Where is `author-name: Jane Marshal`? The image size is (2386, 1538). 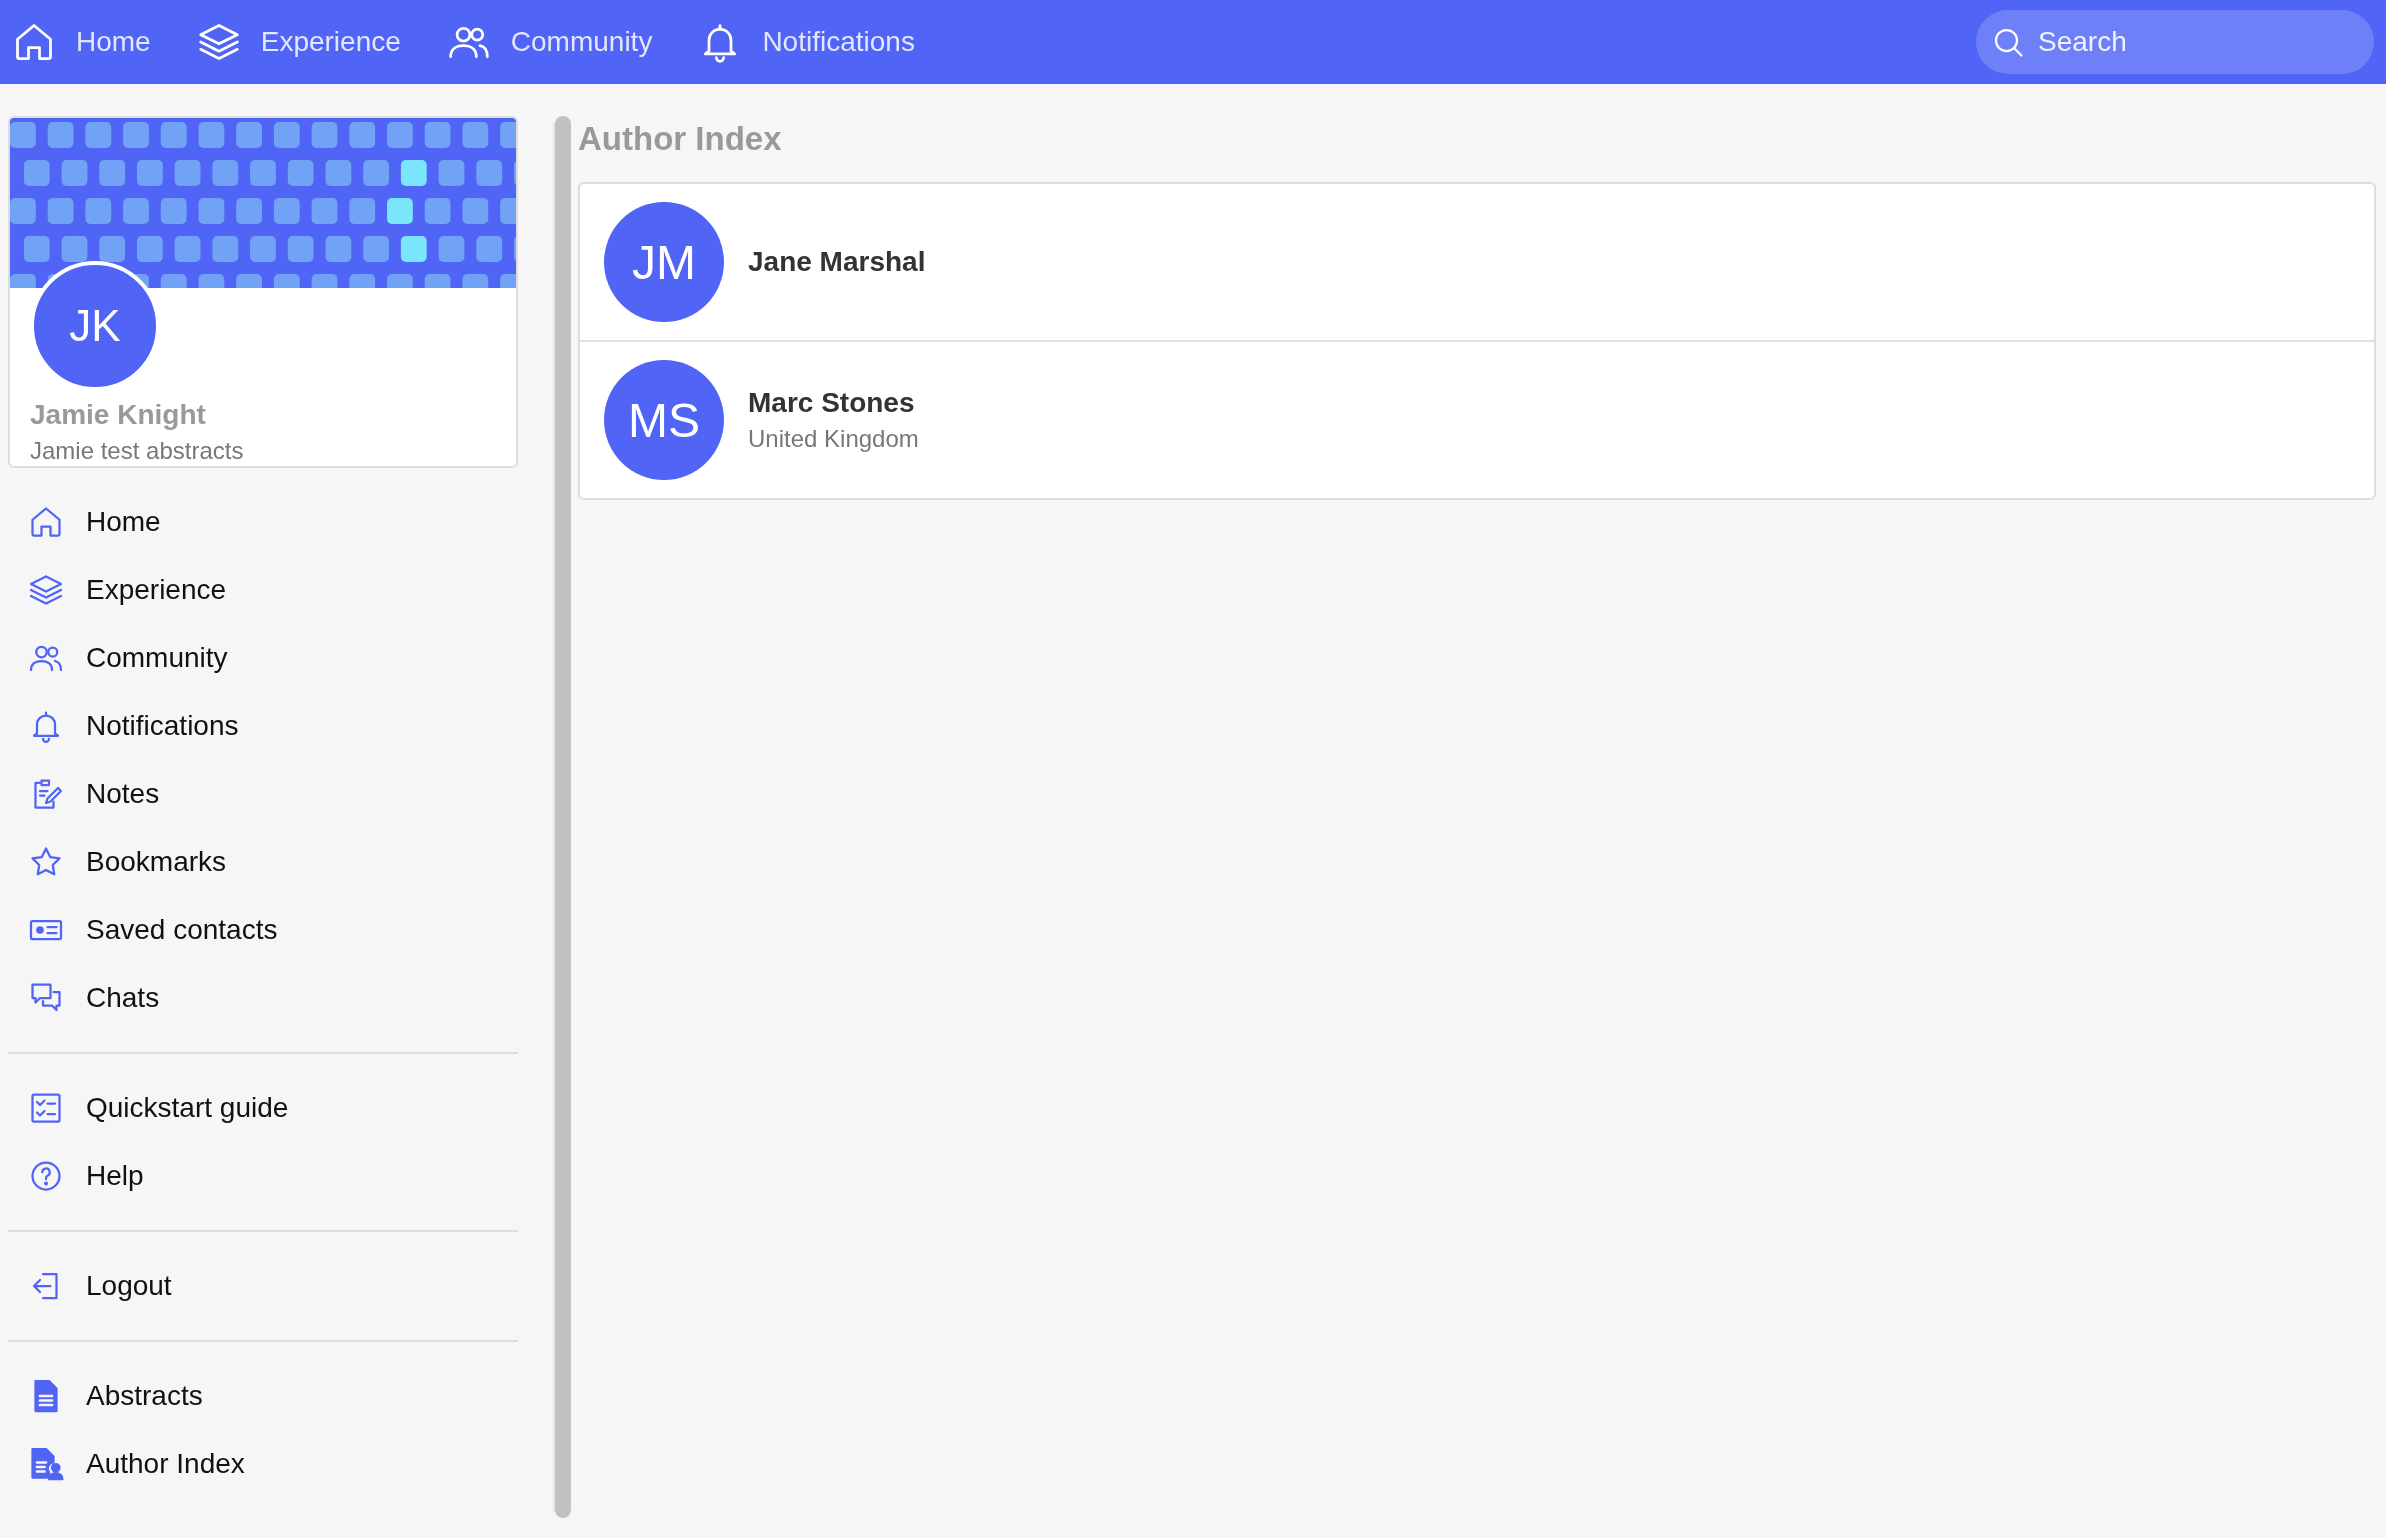
author-name: Jane Marshal is located at coordinates (837, 262).